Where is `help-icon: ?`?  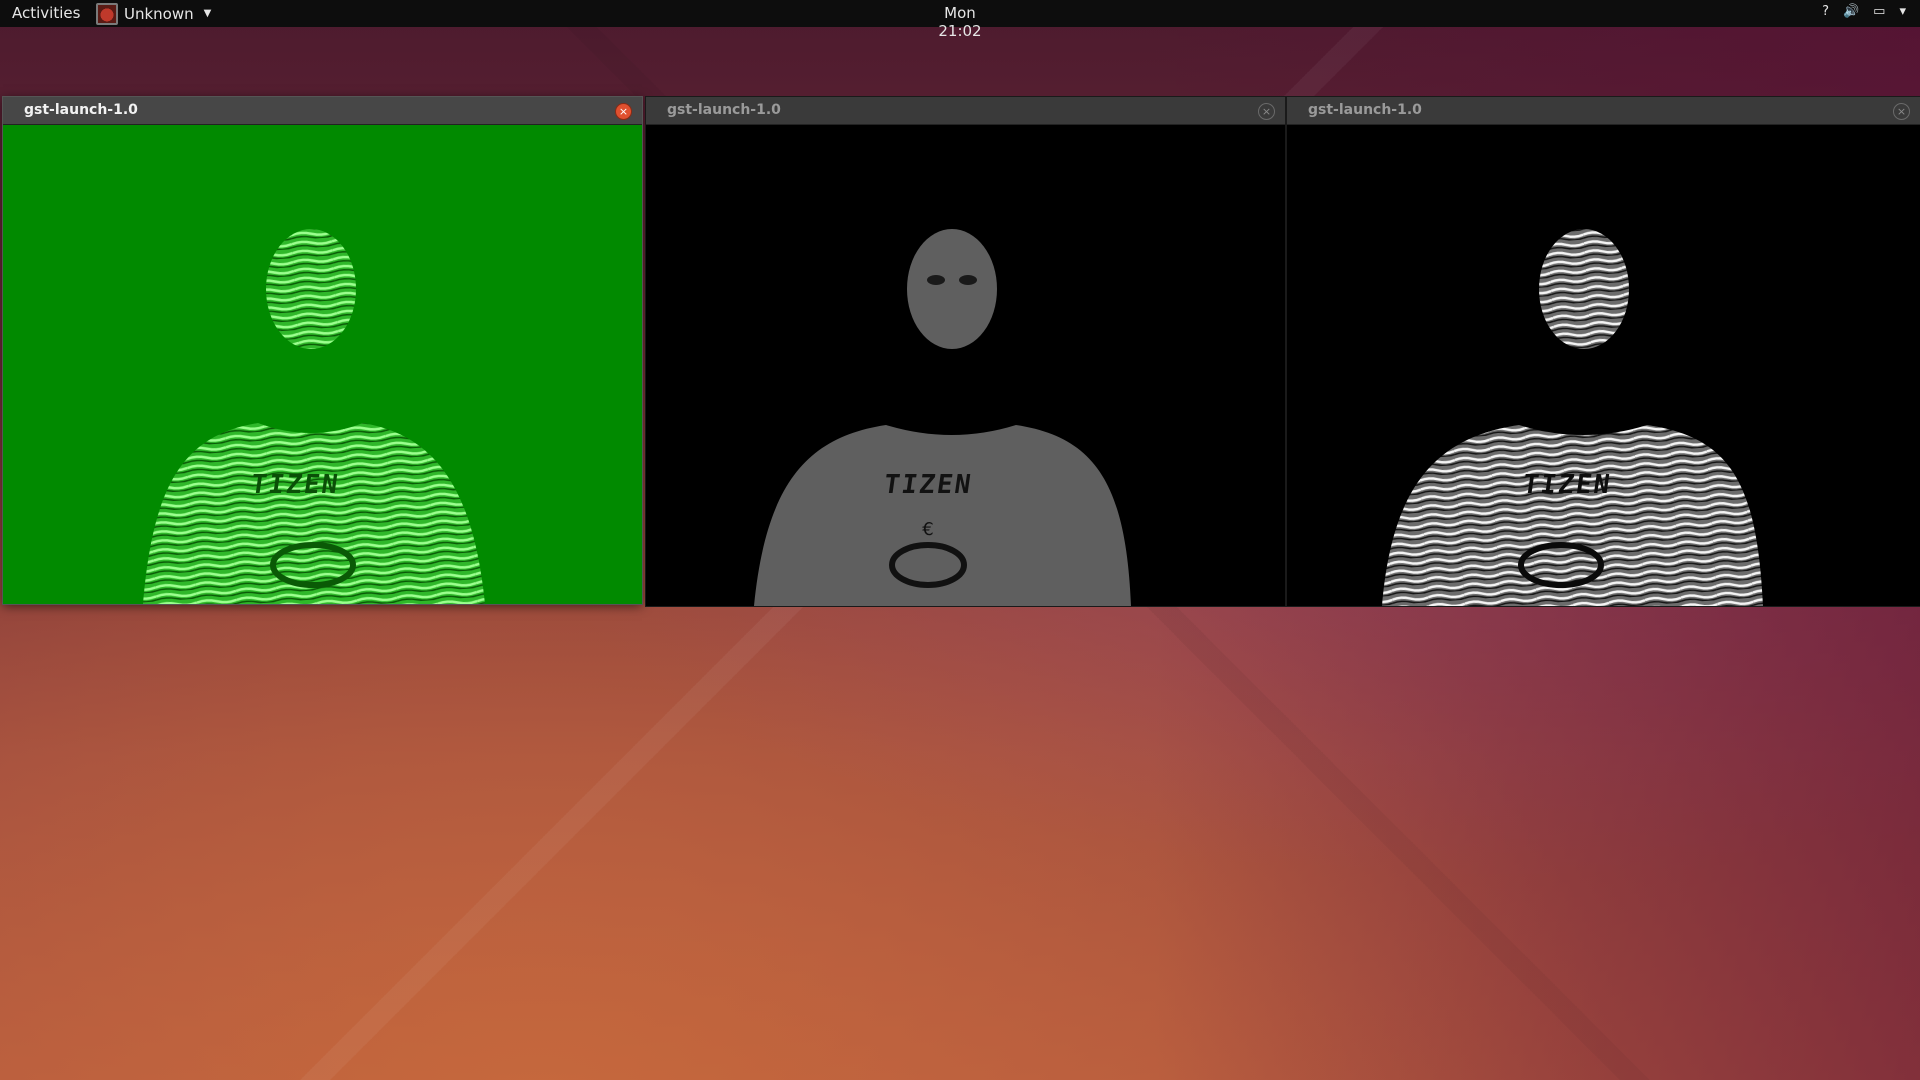
help-icon: ? is located at coordinates (1825, 11).